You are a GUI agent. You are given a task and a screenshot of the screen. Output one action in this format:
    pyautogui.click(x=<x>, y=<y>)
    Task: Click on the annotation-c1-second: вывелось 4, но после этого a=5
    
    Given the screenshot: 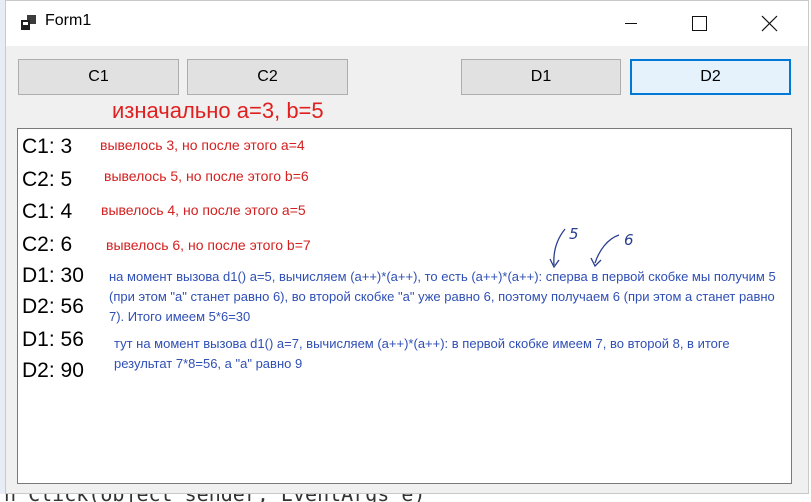 What is the action you would take?
    pyautogui.click(x=203, y=210)
    